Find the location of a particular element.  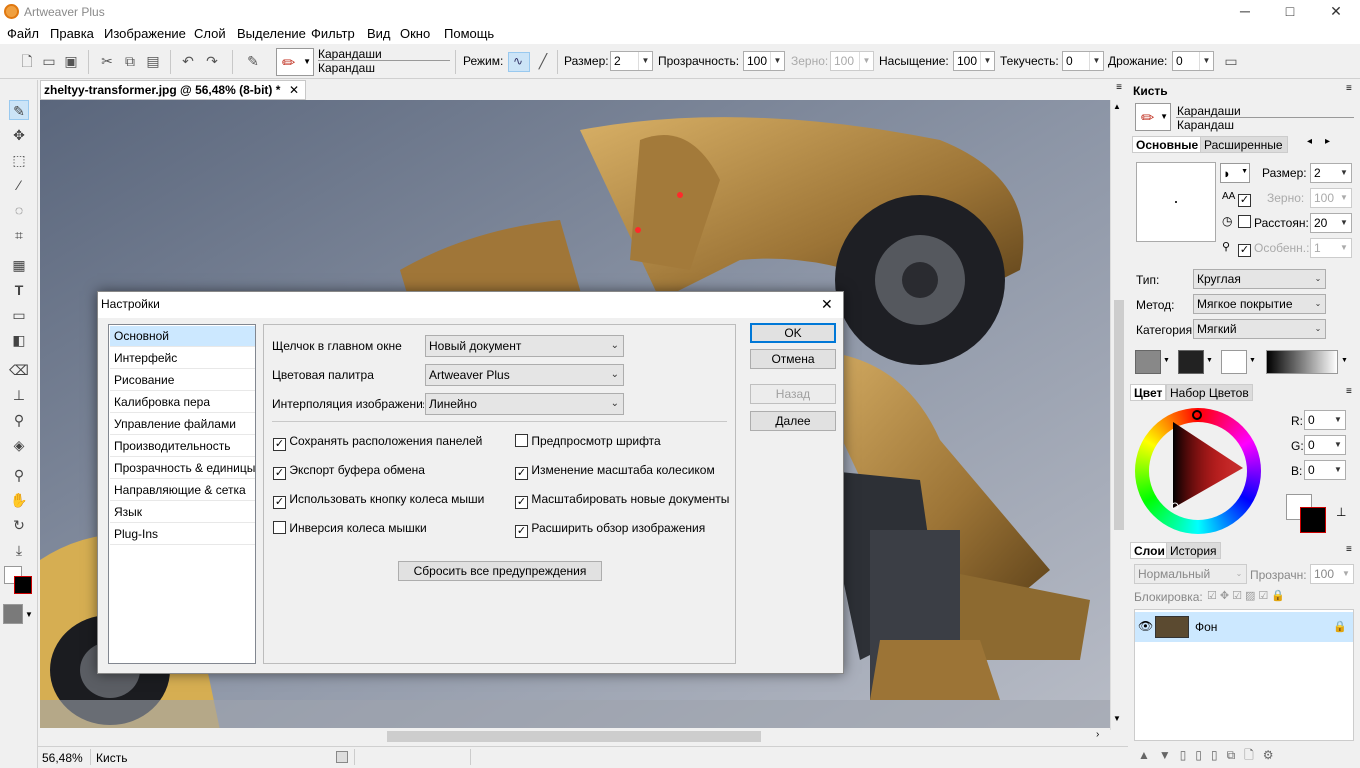

category-item: Язык is located at coordinates (182, 512).